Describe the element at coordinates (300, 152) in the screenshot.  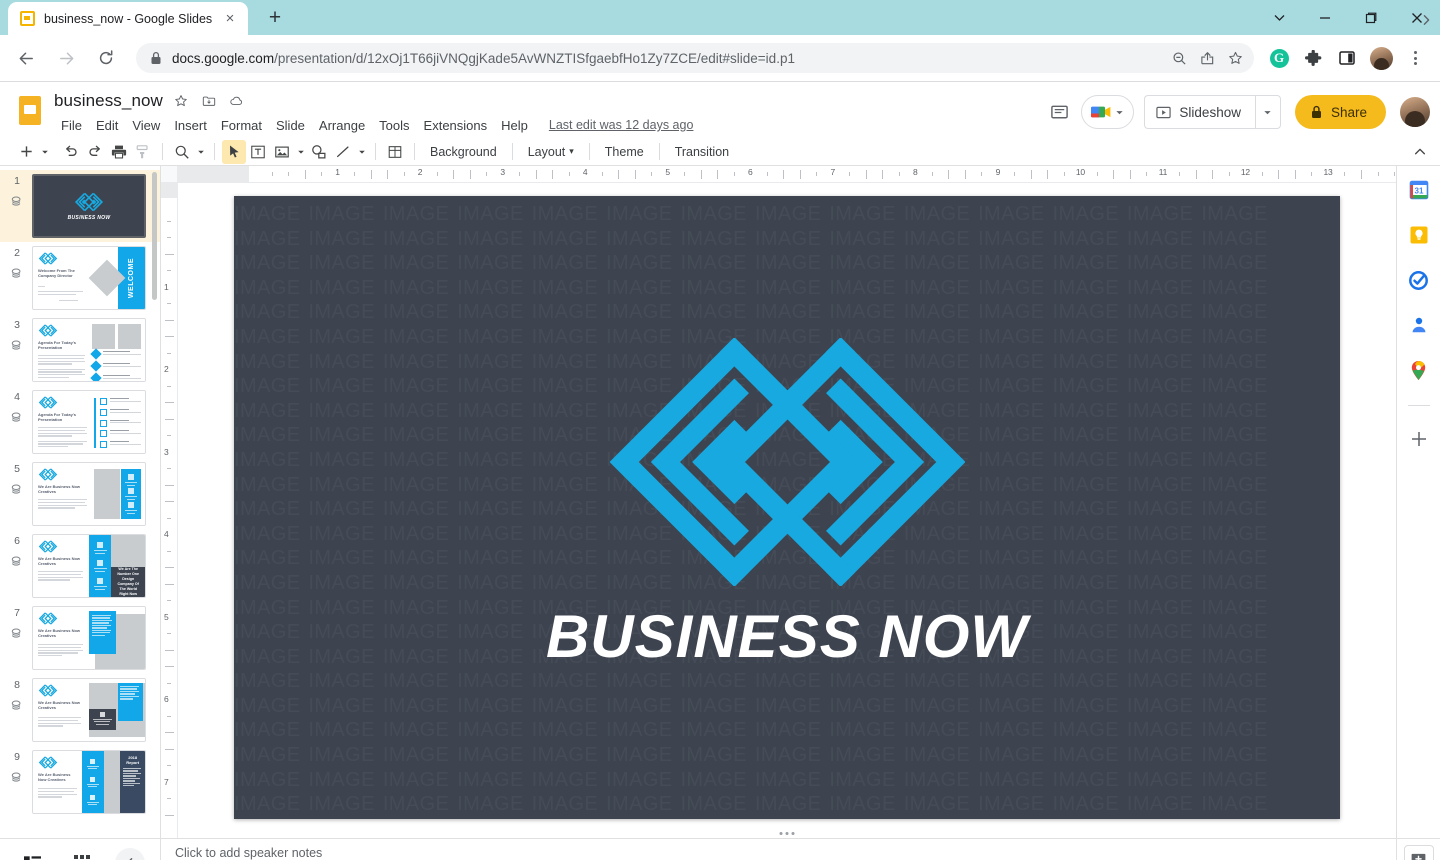
I see `insert-image-caret` at that location.